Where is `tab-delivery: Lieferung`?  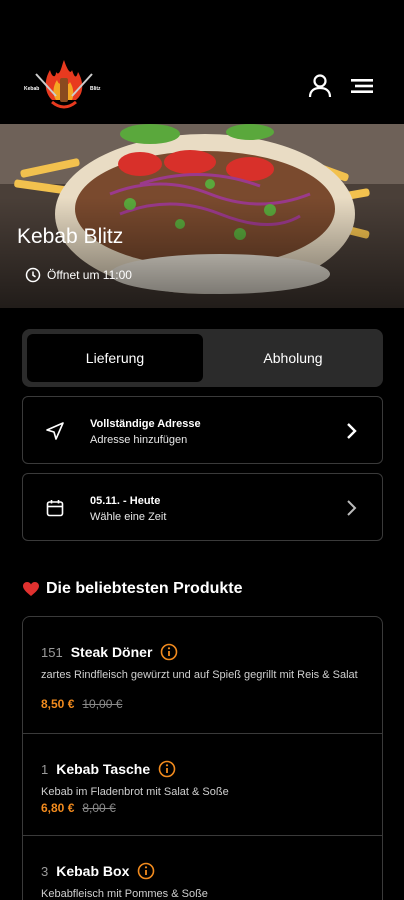
tab-delivery: Lieferung is located at coordinates (115, 358).